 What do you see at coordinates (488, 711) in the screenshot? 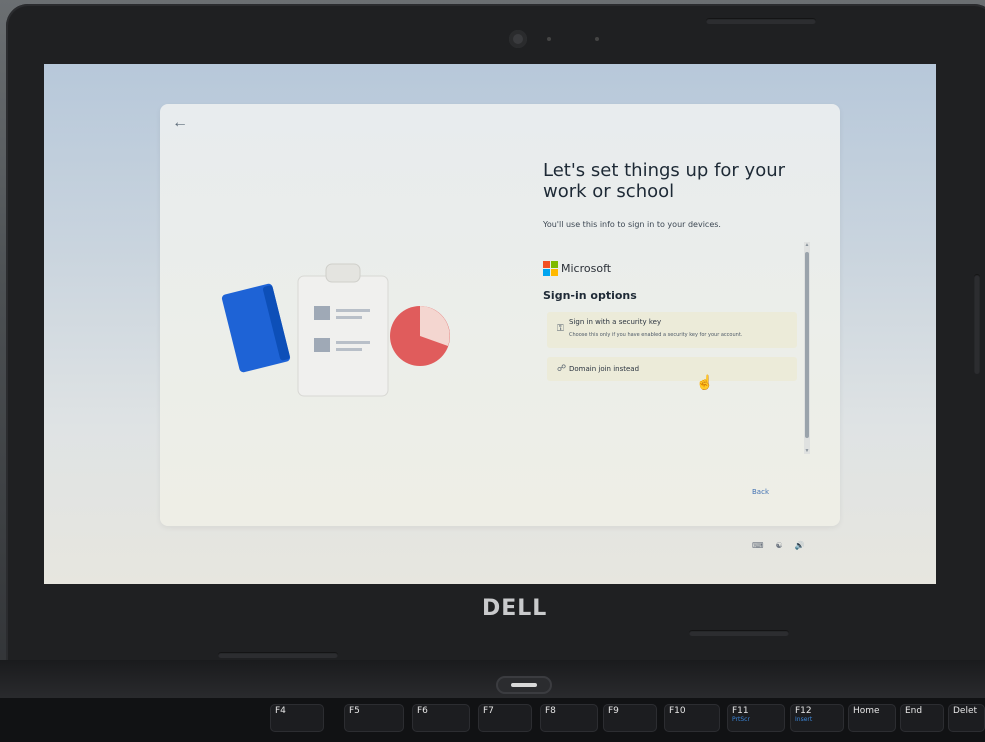
I see `key-f7-label: F7` at bounding box center [488, 711].